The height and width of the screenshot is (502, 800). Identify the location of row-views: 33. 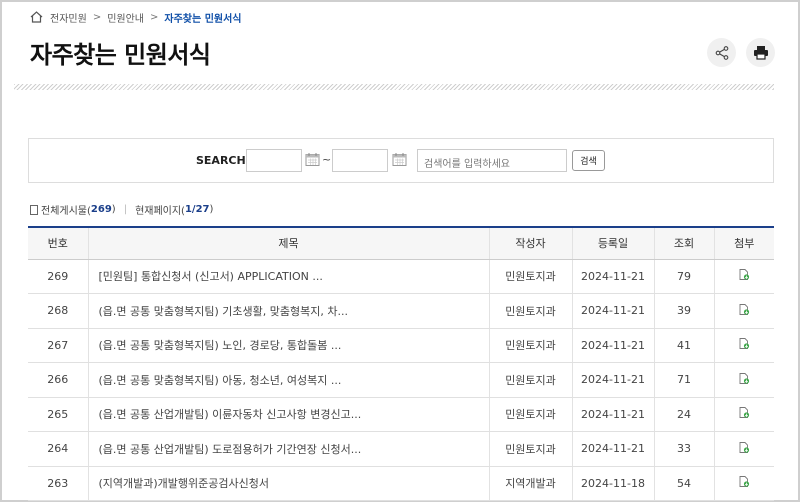
(683, 449).